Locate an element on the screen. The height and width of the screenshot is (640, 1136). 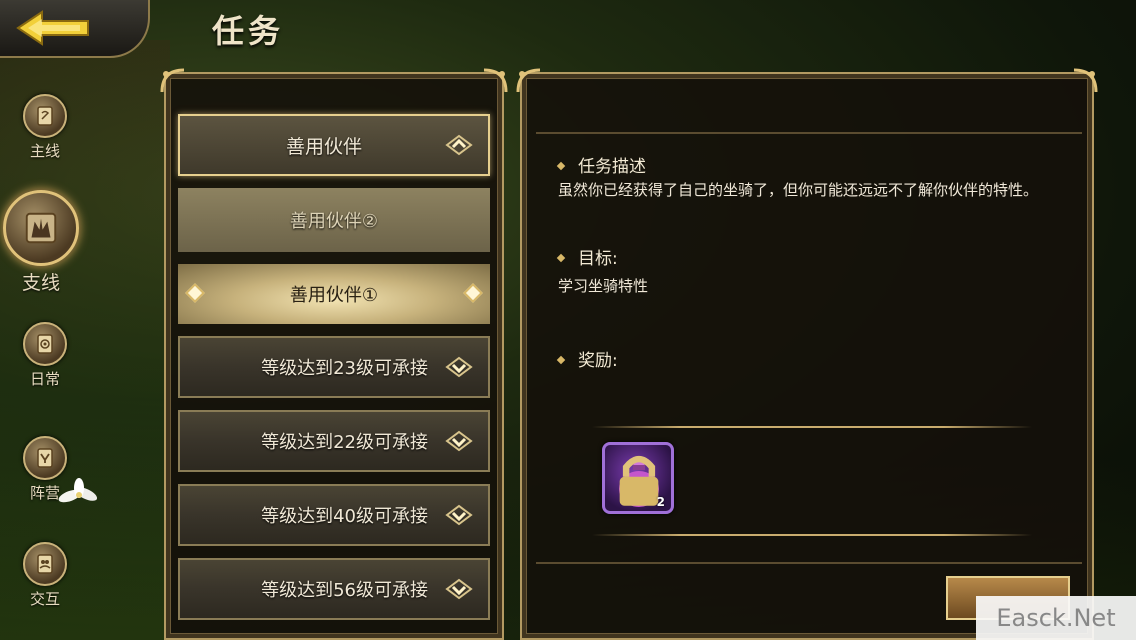
description-title: 任务描述 is located at coordinates (602, 164).